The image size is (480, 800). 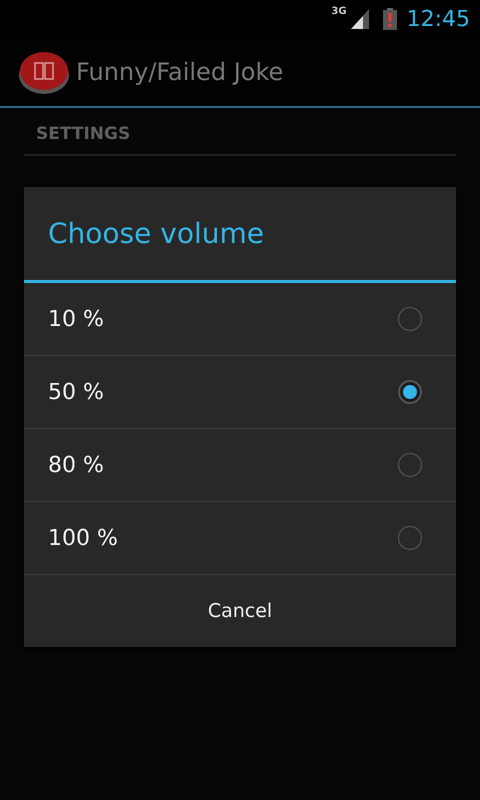 I want to click on battery-alert-icon, so click(x=389, y=19).